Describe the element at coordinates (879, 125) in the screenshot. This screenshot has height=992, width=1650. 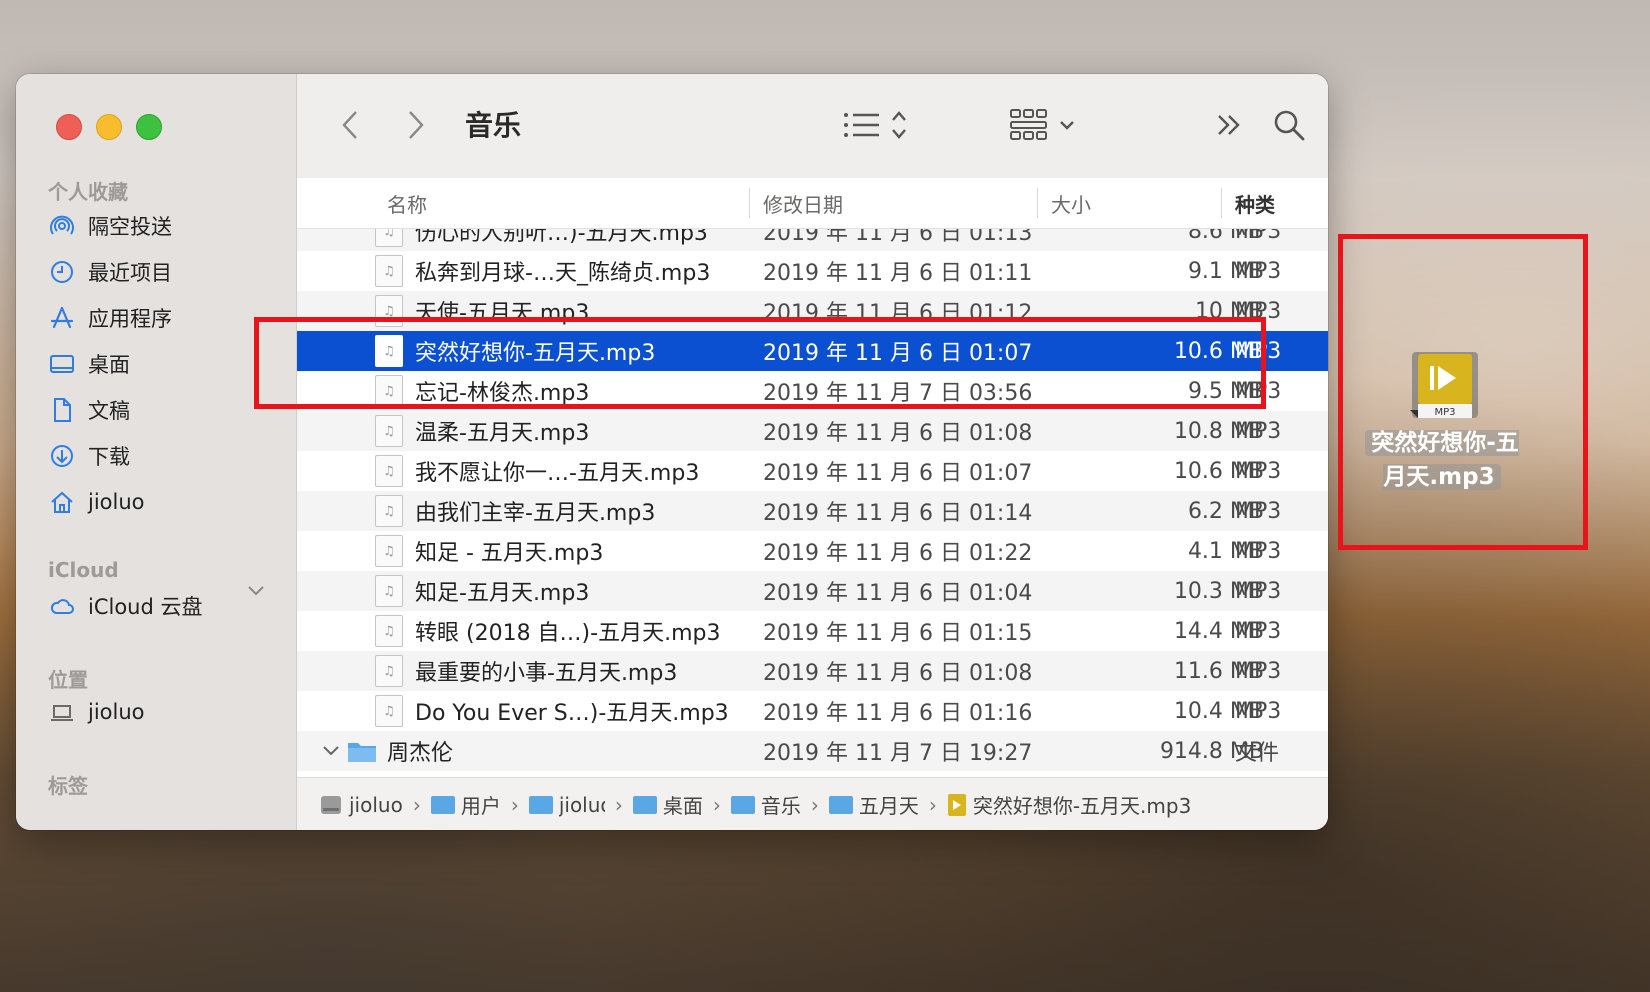
I see `view-mode-button` at that location.